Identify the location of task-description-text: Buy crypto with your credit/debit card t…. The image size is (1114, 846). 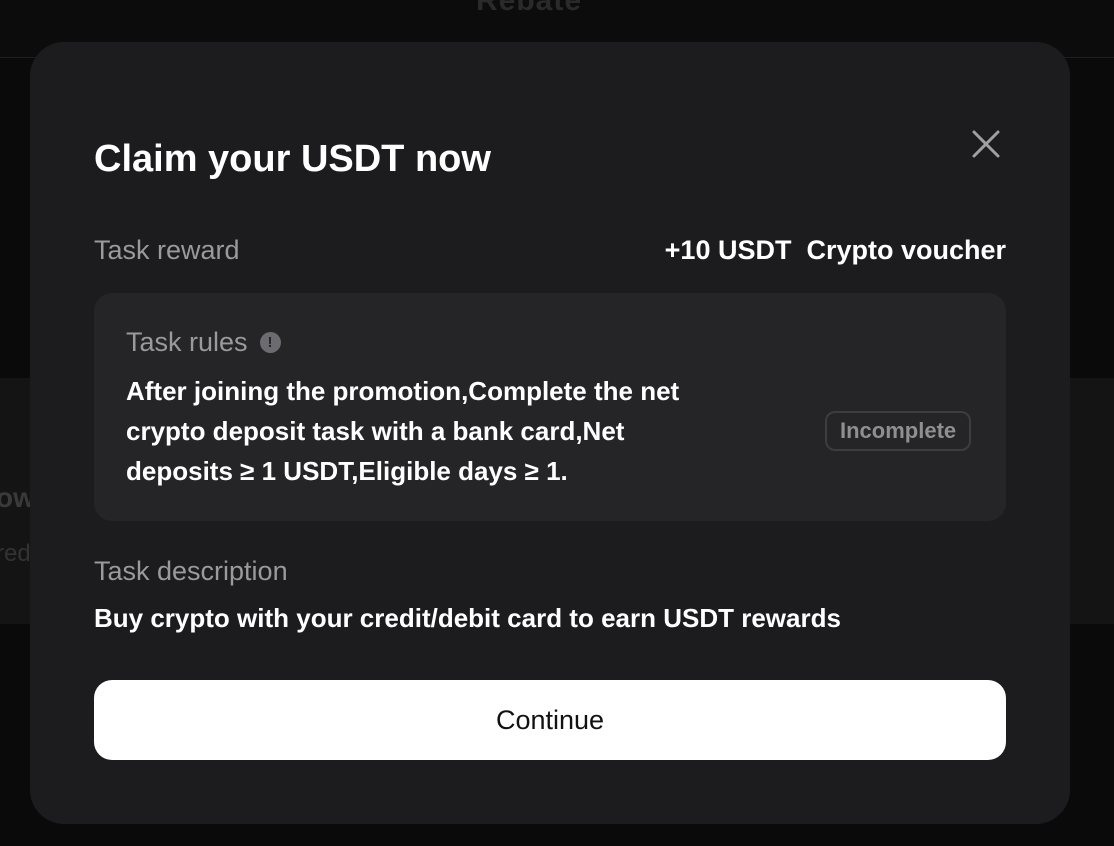
(467, 618).